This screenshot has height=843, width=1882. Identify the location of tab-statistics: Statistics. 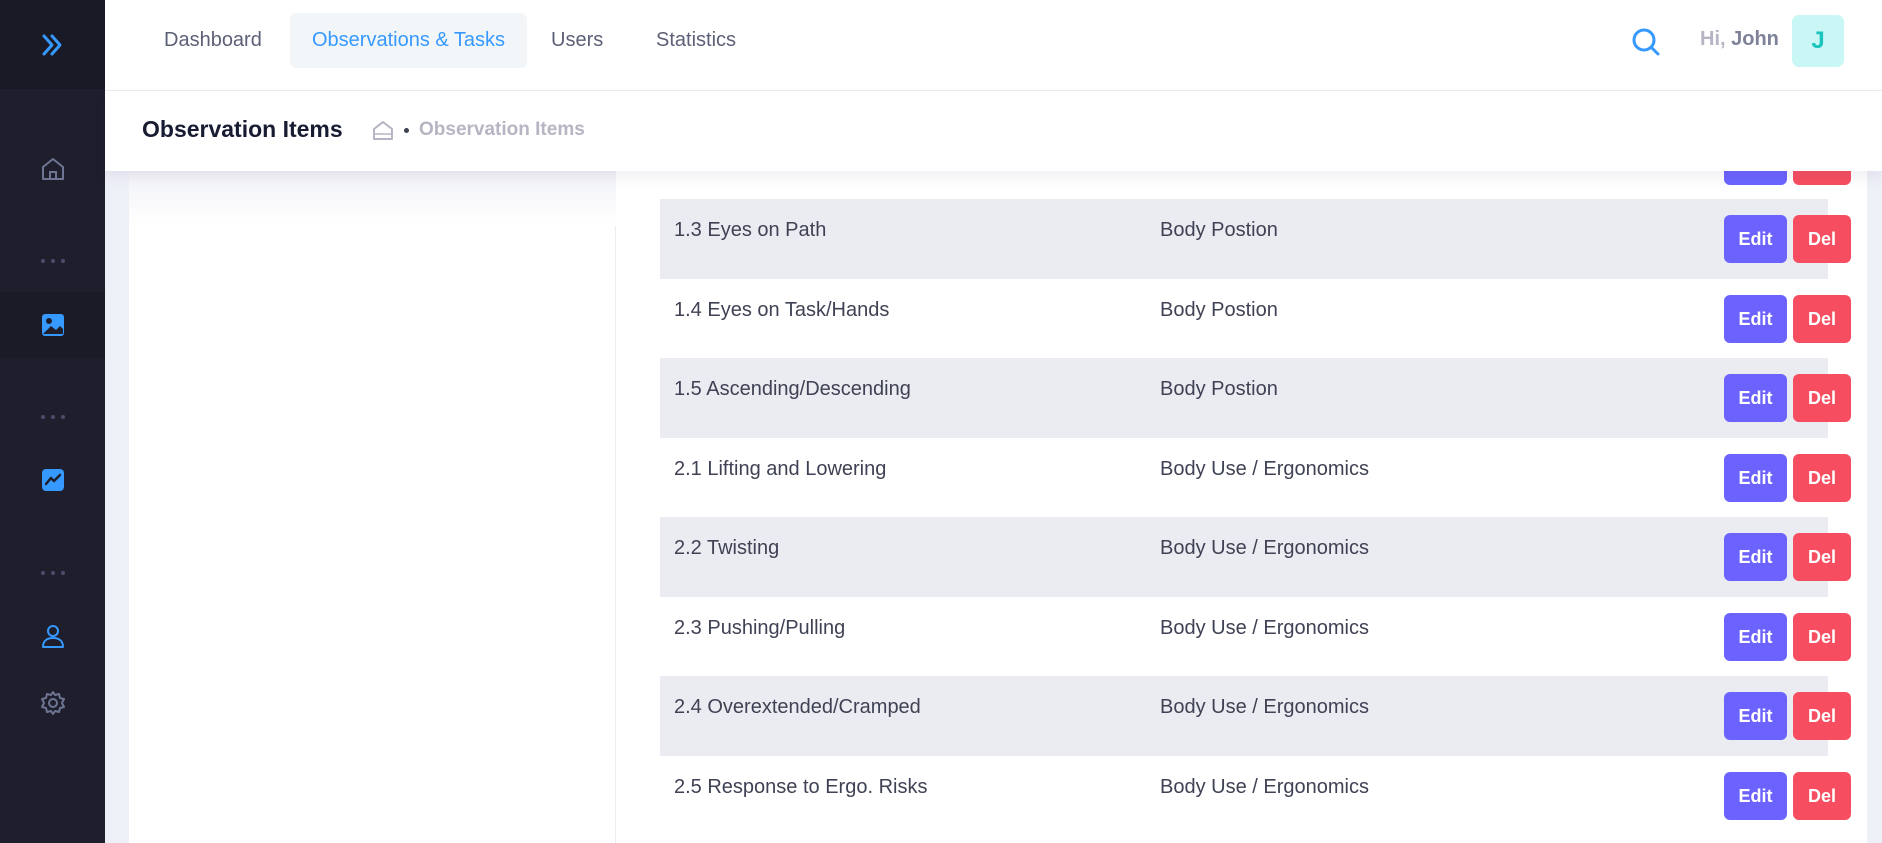
(696, 40).